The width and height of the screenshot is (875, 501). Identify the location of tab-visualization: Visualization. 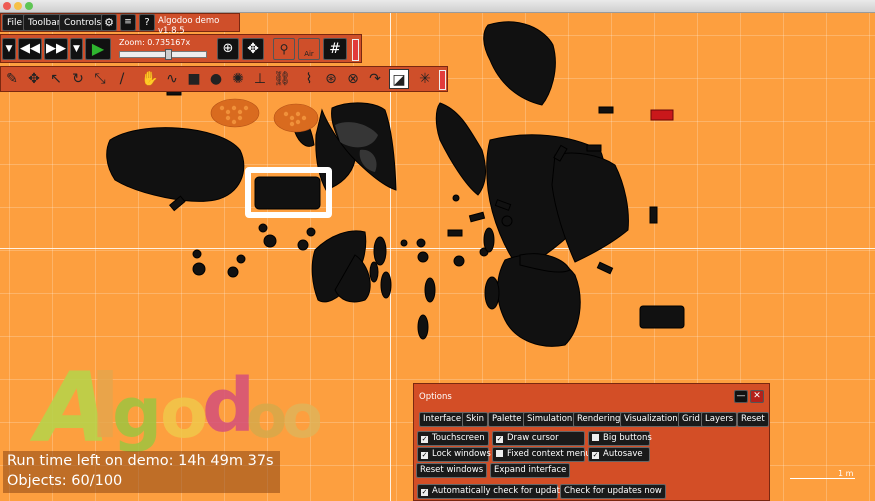
(651, 419).